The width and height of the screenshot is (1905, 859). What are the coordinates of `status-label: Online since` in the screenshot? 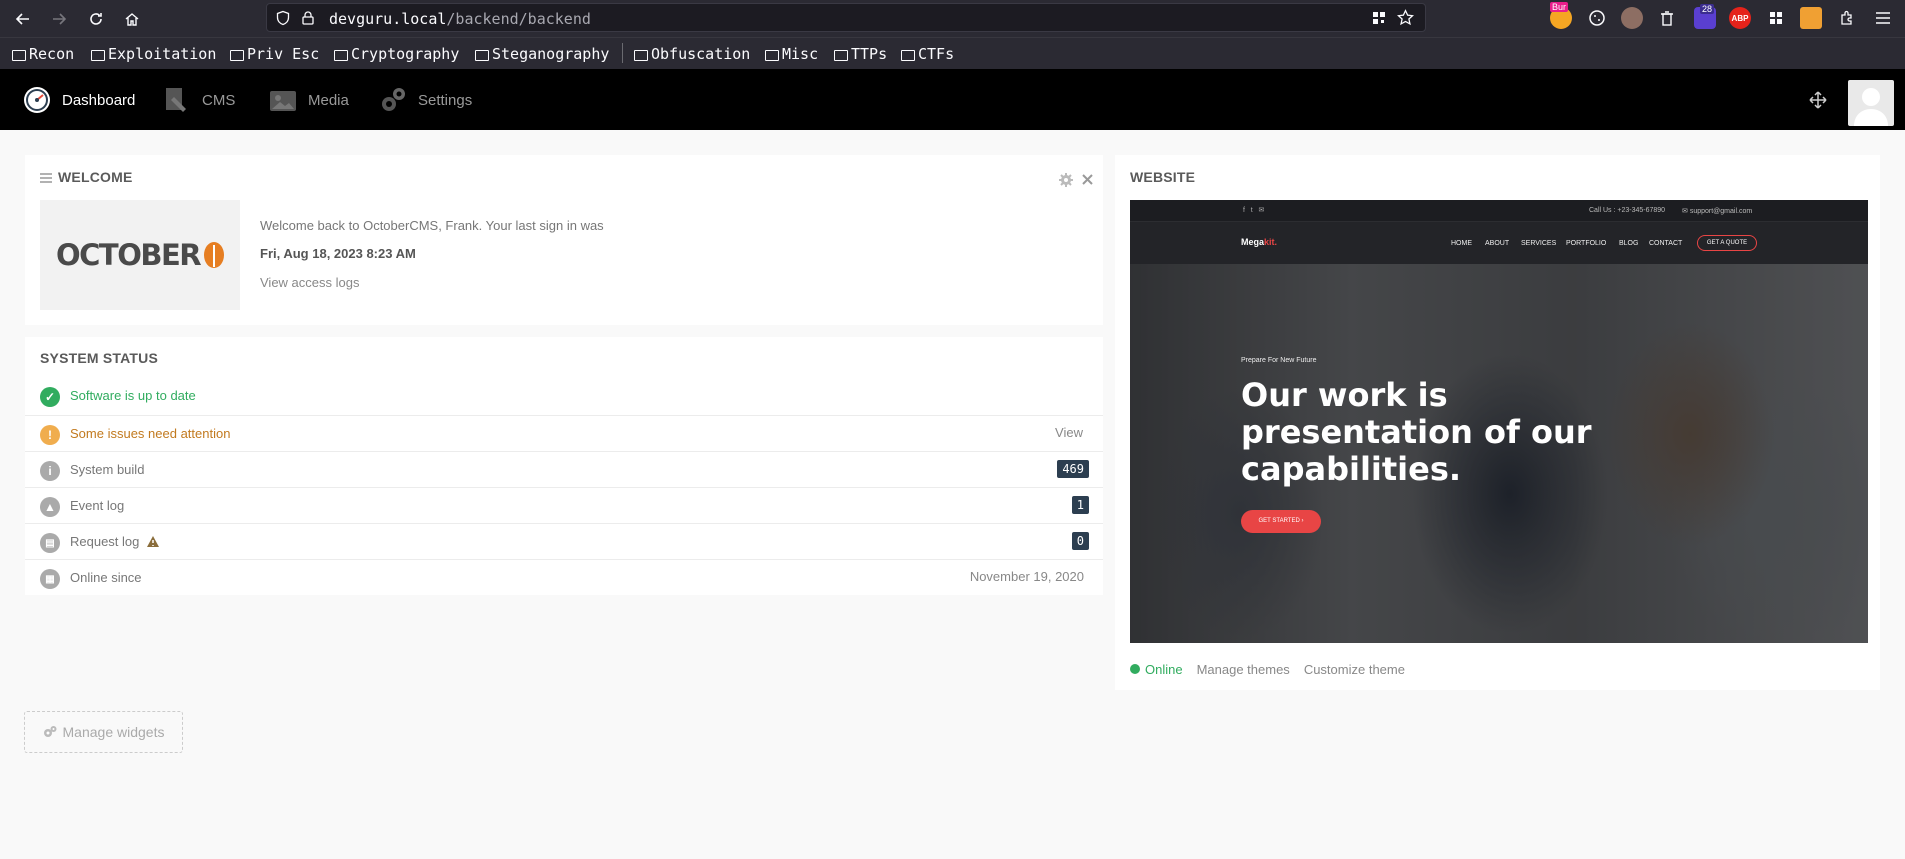 It's located at (106, 577).